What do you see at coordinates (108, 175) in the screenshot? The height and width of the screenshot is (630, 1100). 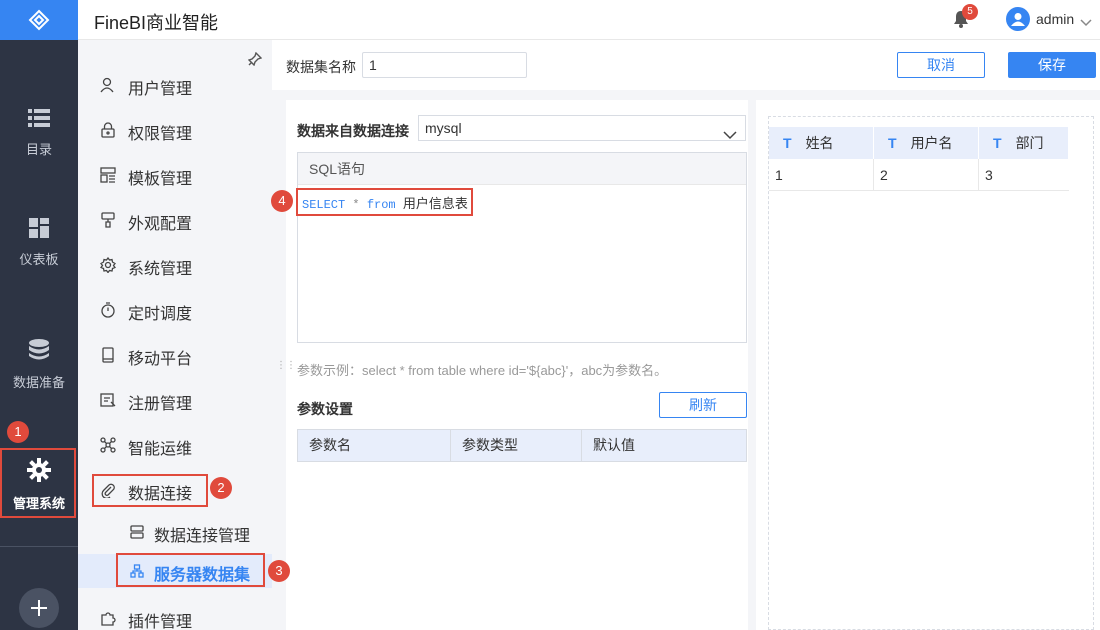 I see `template-icon` at bounding box center [108, 175].